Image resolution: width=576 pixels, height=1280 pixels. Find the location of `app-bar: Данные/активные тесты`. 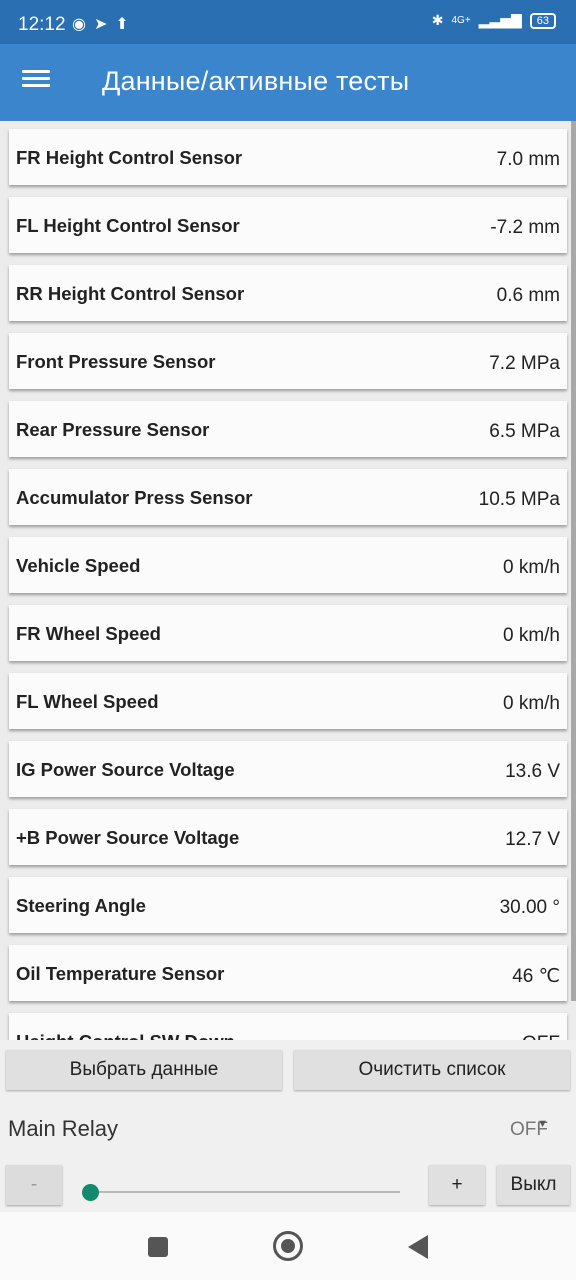

app-bar: Данные/активные тесты is located at coordinates (288, 82).